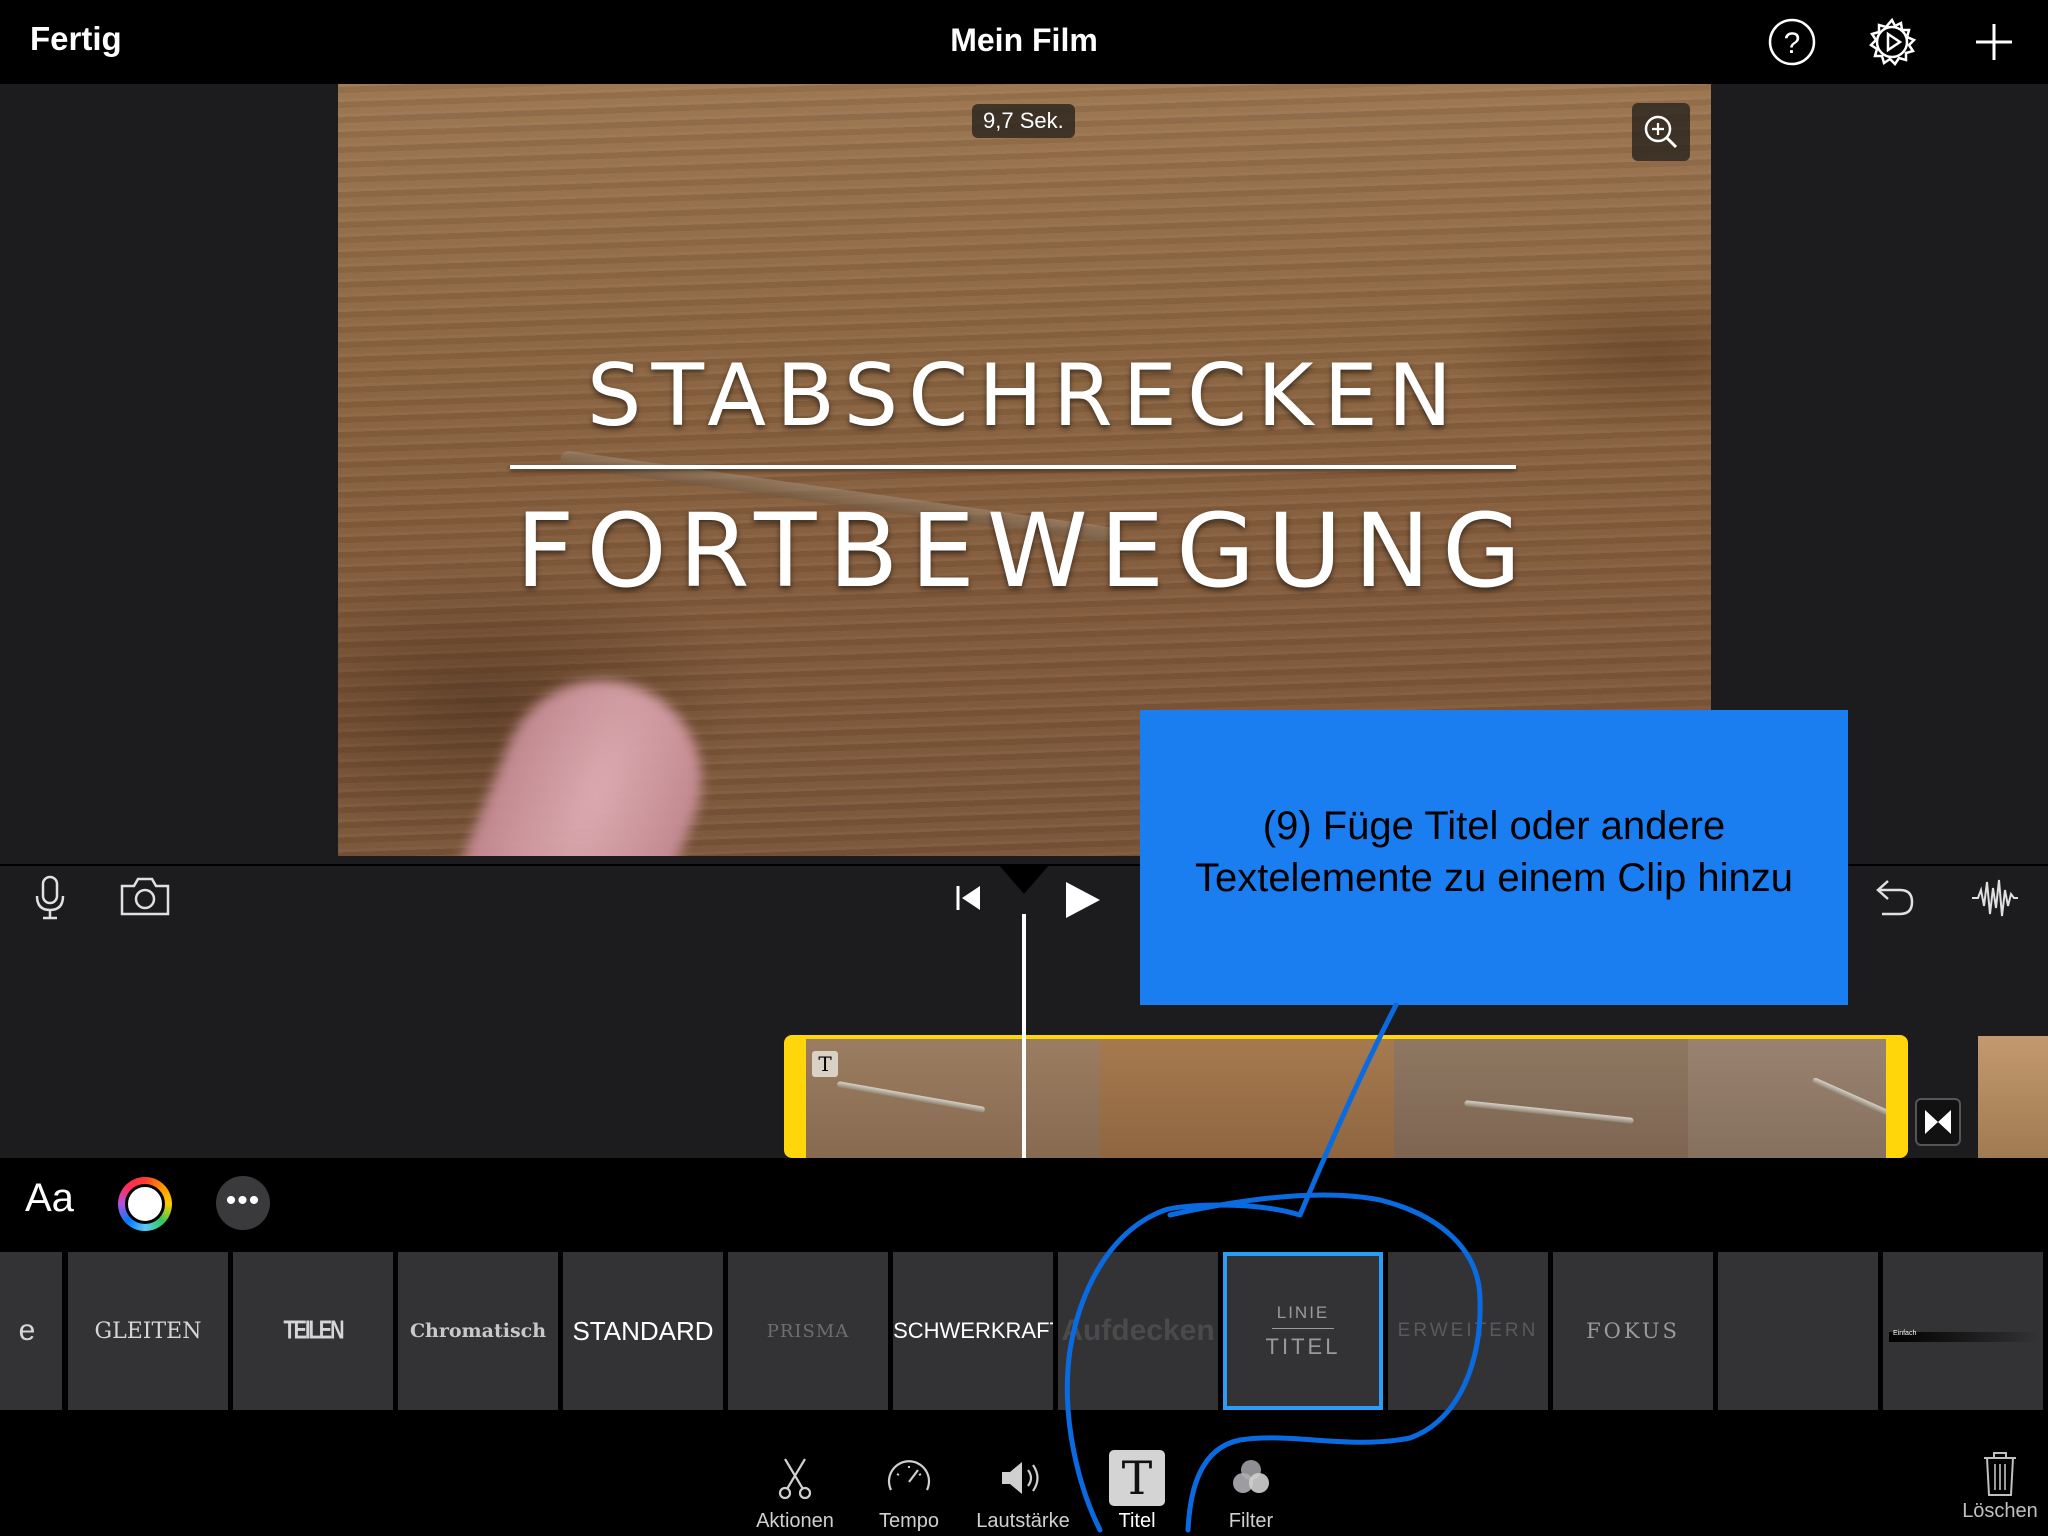  Describe the element at coordinates (1023, 1478) in the screenshot. I see `speaker-icon` at that location.